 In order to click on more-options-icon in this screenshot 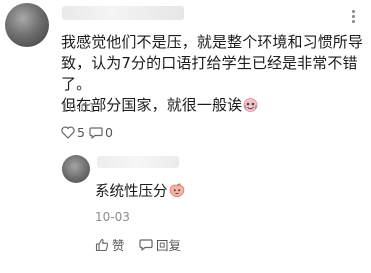, I will do `click(353, 16)`.